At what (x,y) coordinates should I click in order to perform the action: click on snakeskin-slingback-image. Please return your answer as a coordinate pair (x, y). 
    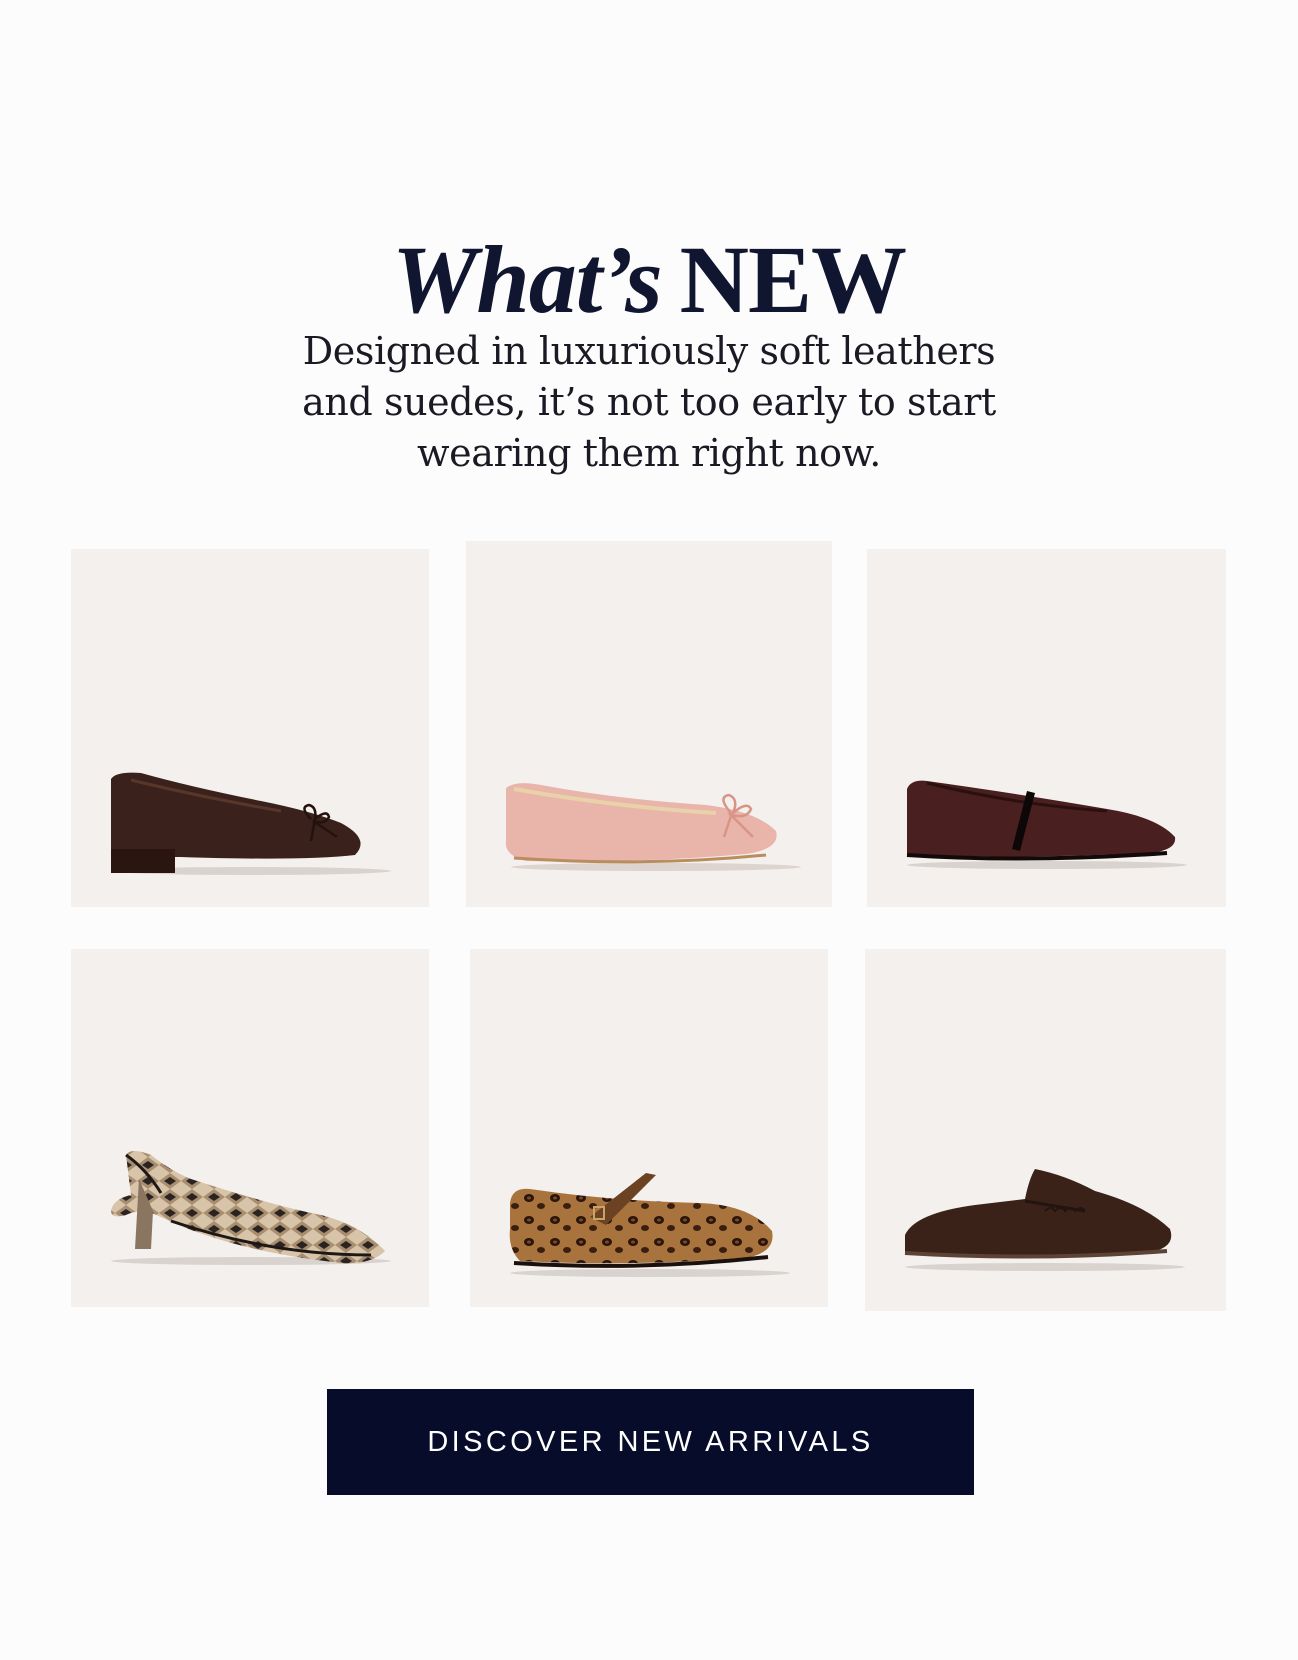
    Looking at the image, I should click on (251, 1208).